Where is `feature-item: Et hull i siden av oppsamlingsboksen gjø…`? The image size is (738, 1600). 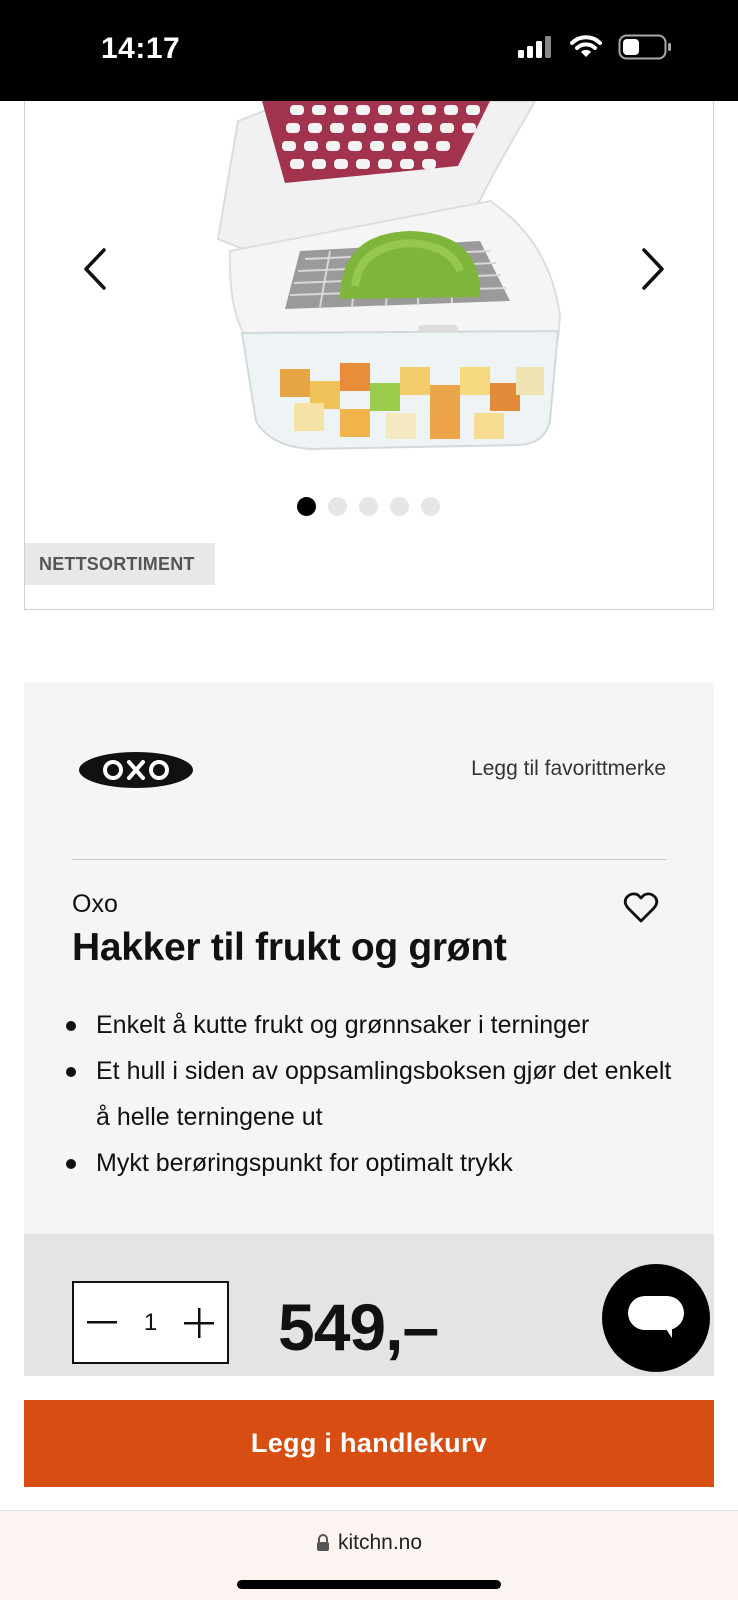
feature-item: Et hull i siden av oppsamlingsboksen gjø… is located at coordinates (374, 1094).